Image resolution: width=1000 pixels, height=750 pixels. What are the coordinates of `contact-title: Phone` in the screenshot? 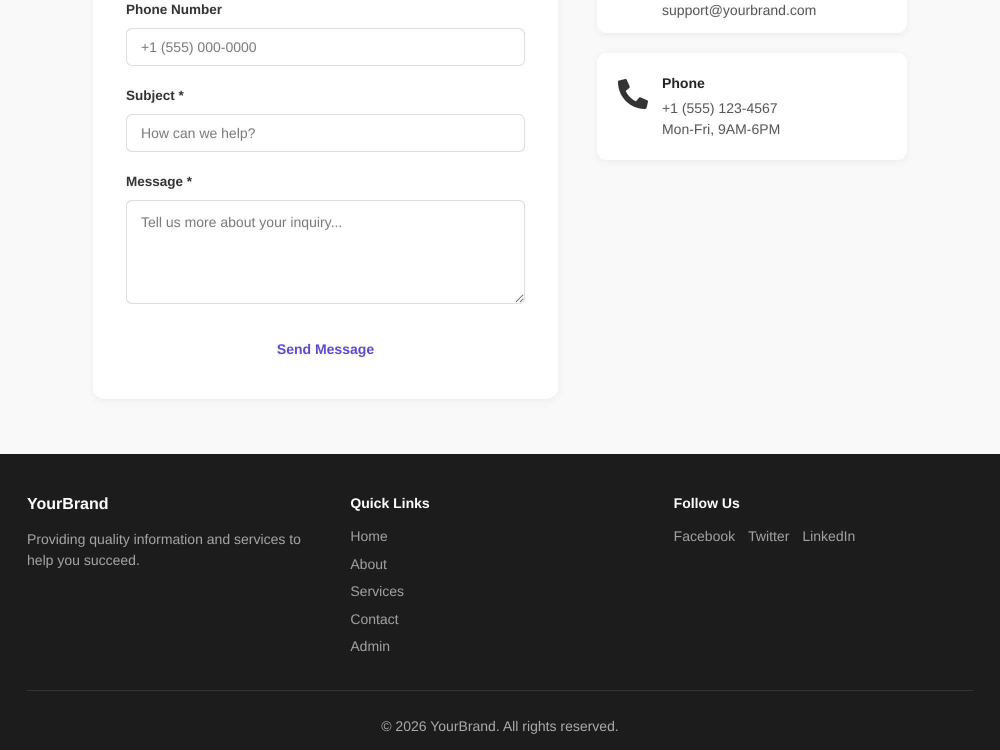 It's located at (683, 83).